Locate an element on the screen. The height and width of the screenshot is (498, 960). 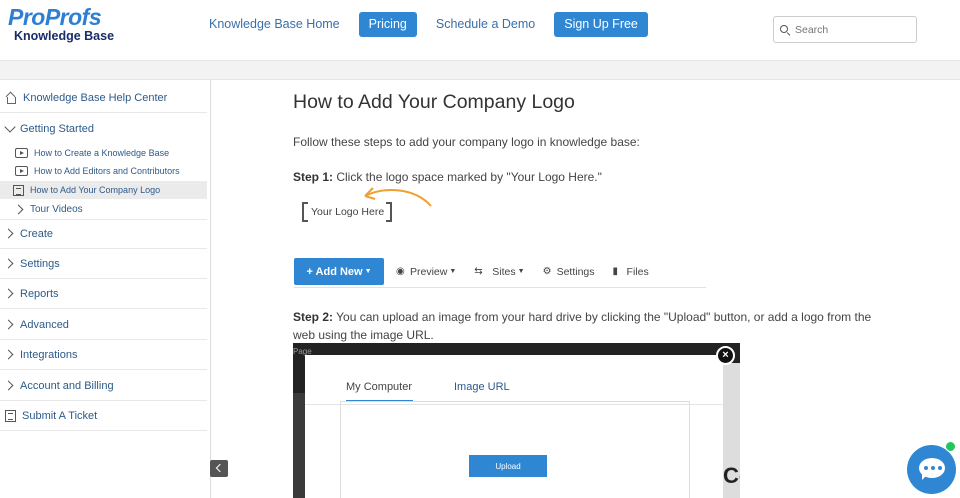
proprofs-logo: ProProfs Knowledge Base is located at coordinates (61, 23).